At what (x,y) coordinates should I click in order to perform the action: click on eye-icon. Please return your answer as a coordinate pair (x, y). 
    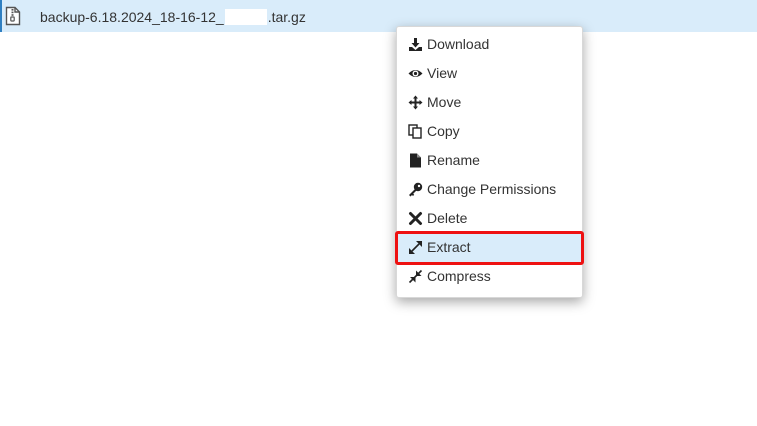
    Looking at the image, I should click on (415, 73).